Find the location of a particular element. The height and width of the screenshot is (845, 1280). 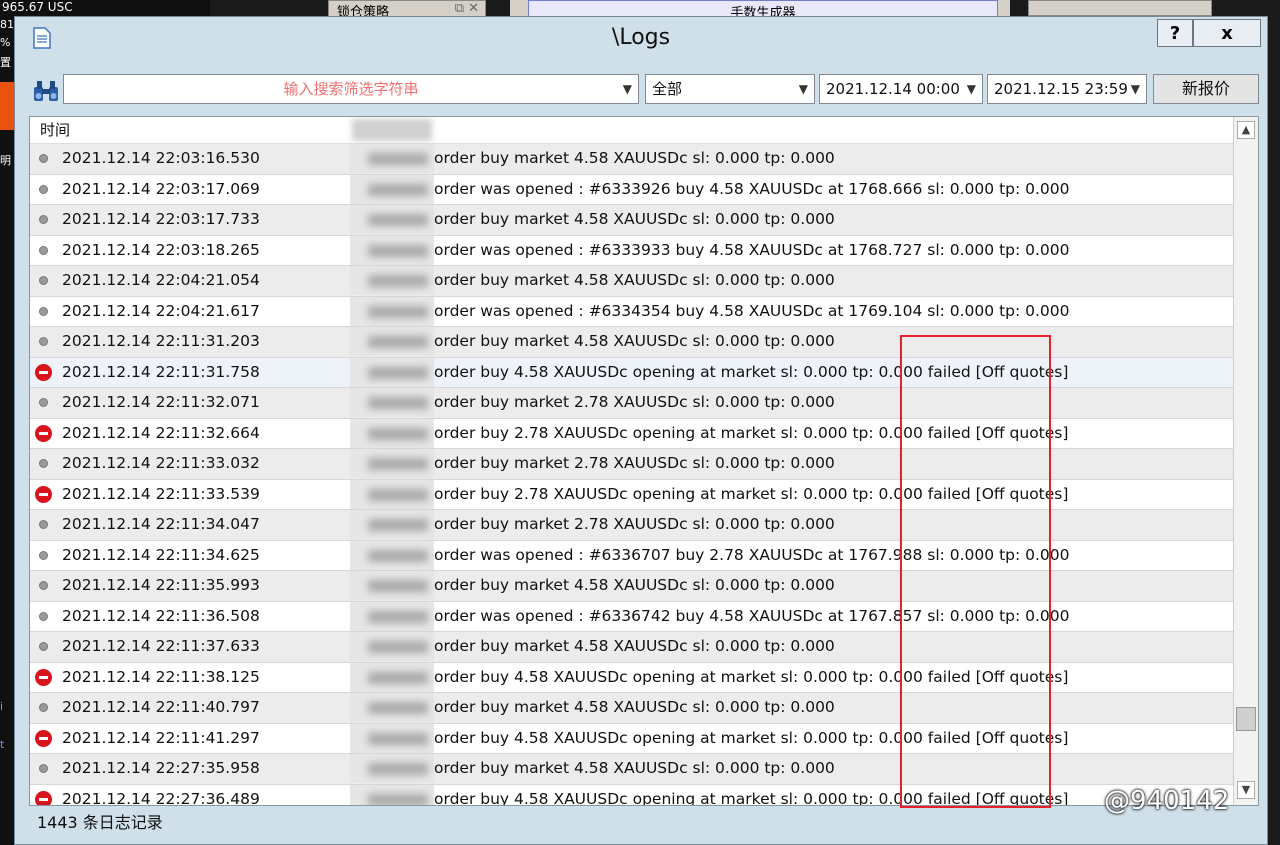

log-count: 1443 条日志记录 is located at coordinates (100, 822).